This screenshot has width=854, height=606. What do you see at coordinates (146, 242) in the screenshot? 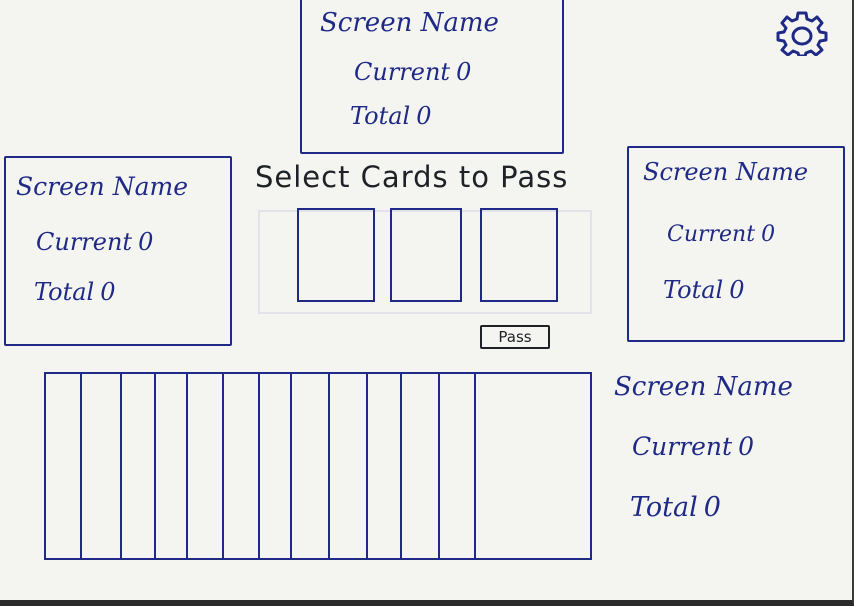
I see `player-left-current-value: 0` at bounding box center [146, 242].